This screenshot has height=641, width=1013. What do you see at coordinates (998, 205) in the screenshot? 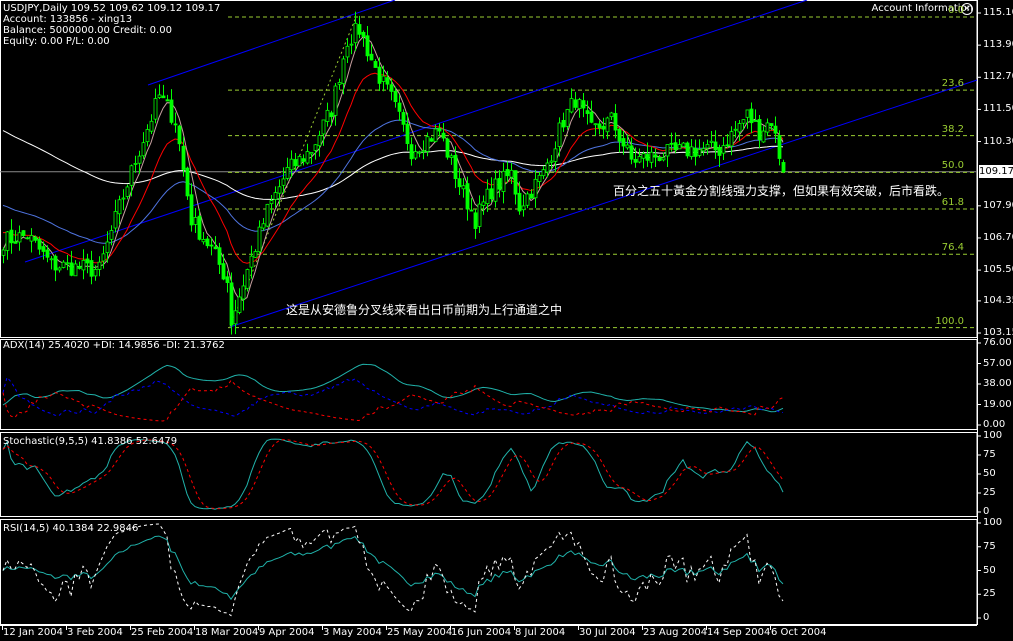
I see `price-axis-label: 107.90` at bounding box center [998, 205].